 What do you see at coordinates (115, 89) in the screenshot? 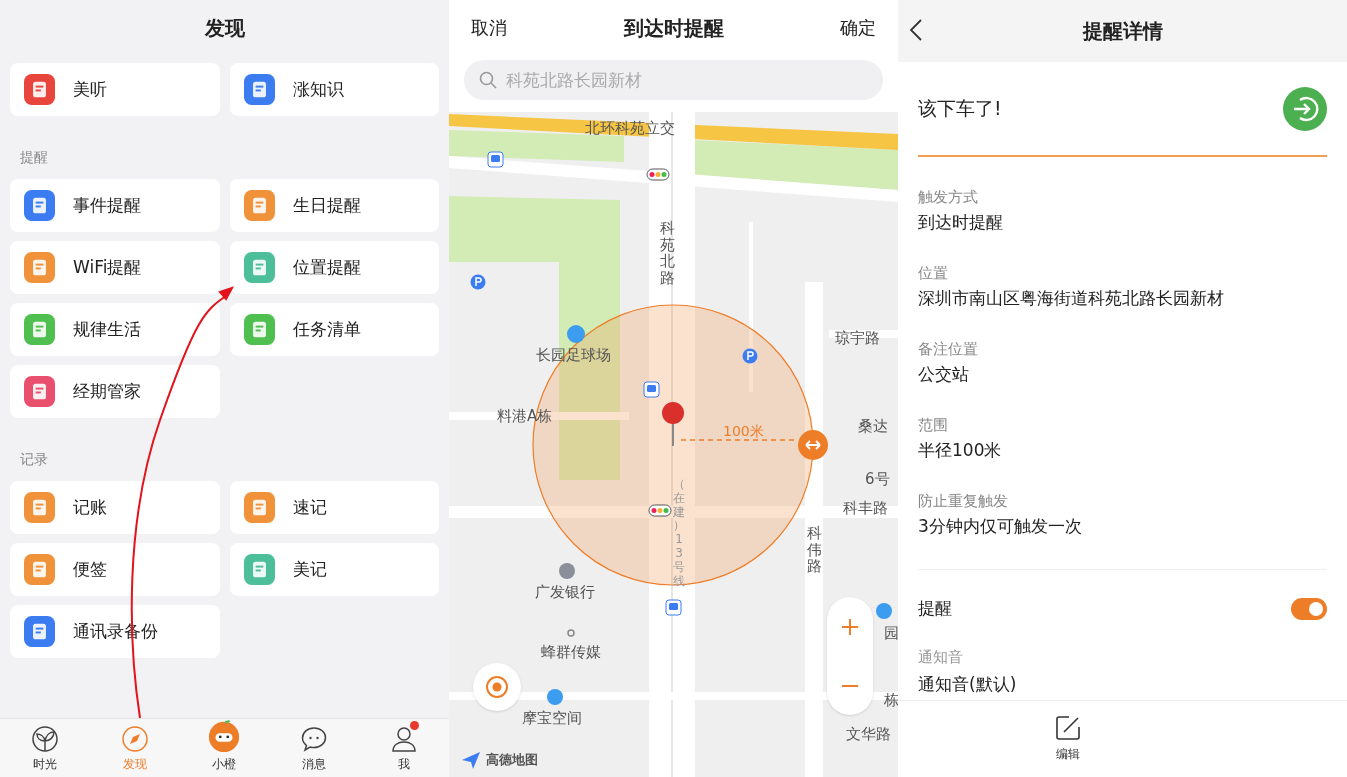
I see `feature-tile: 美听` at bounding box center [115, 89].